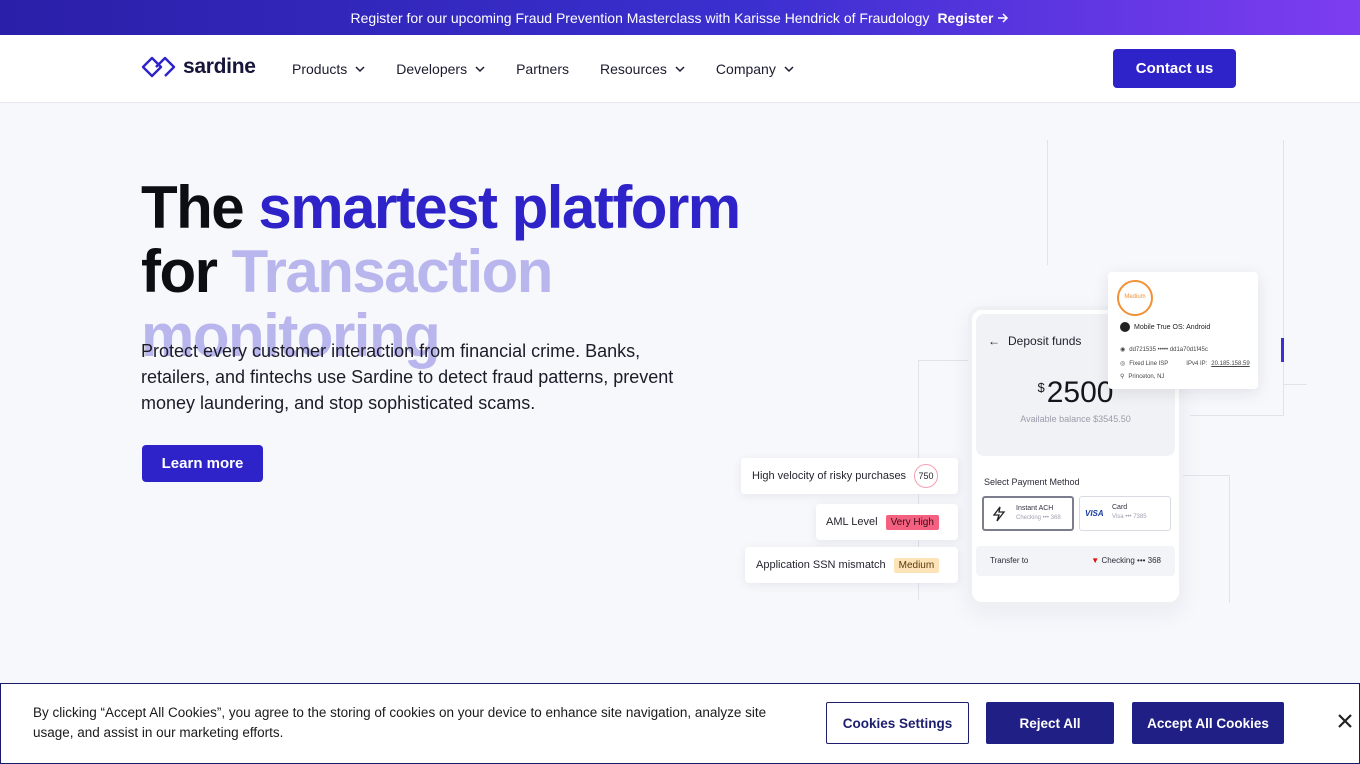  I want to click on very-high-badge: Very High, so click(912, 522).